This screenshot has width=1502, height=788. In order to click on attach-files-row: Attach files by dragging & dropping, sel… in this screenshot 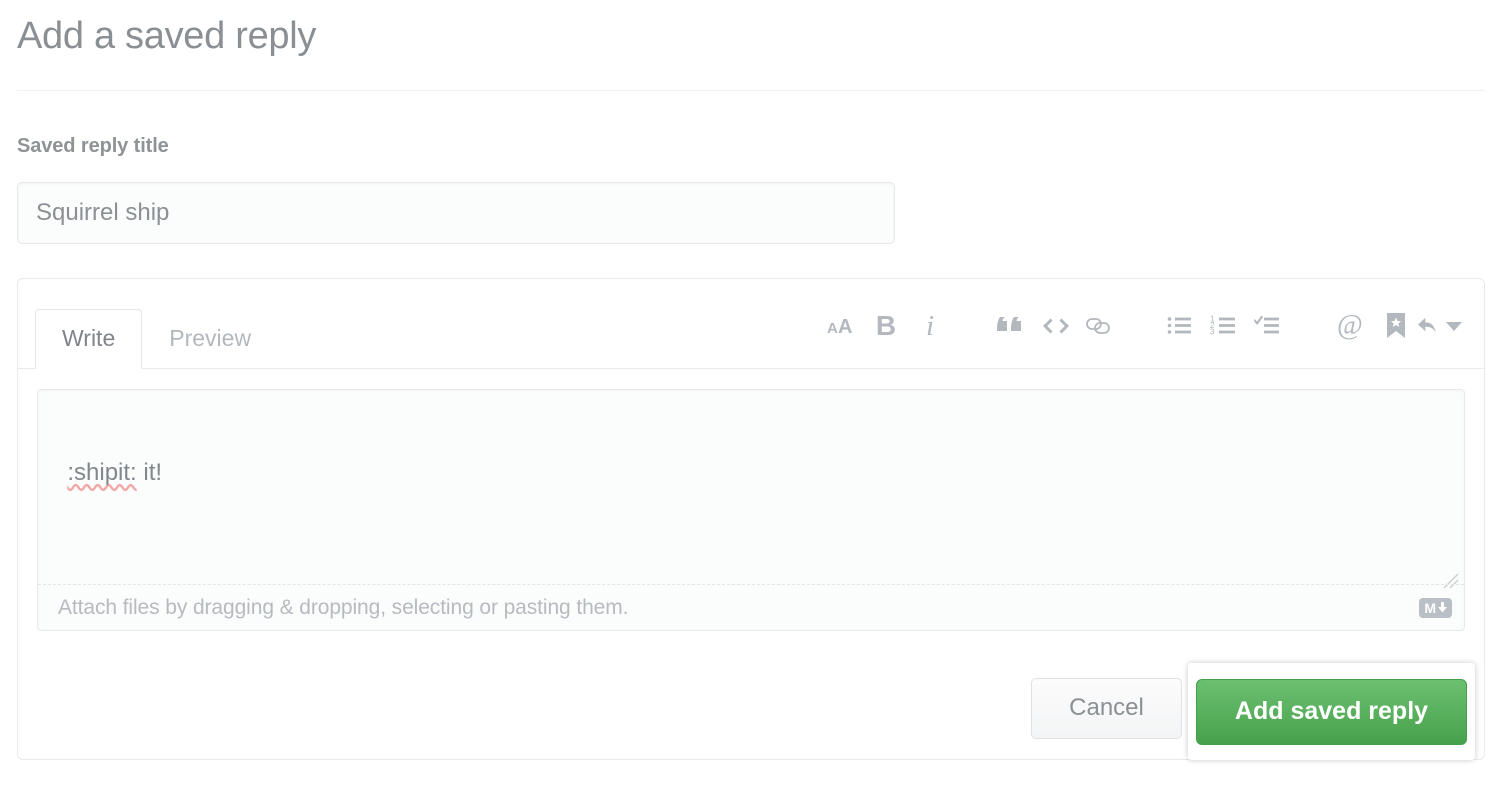, I will do `click(751, 607)`.